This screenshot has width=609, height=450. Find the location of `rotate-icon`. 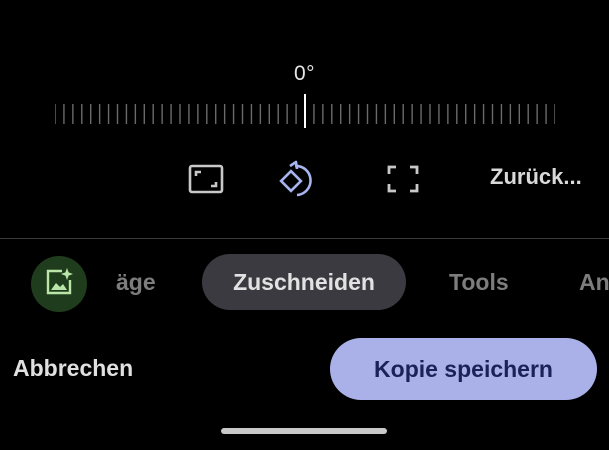

rotate-icon is located at coordinates (296, 179).